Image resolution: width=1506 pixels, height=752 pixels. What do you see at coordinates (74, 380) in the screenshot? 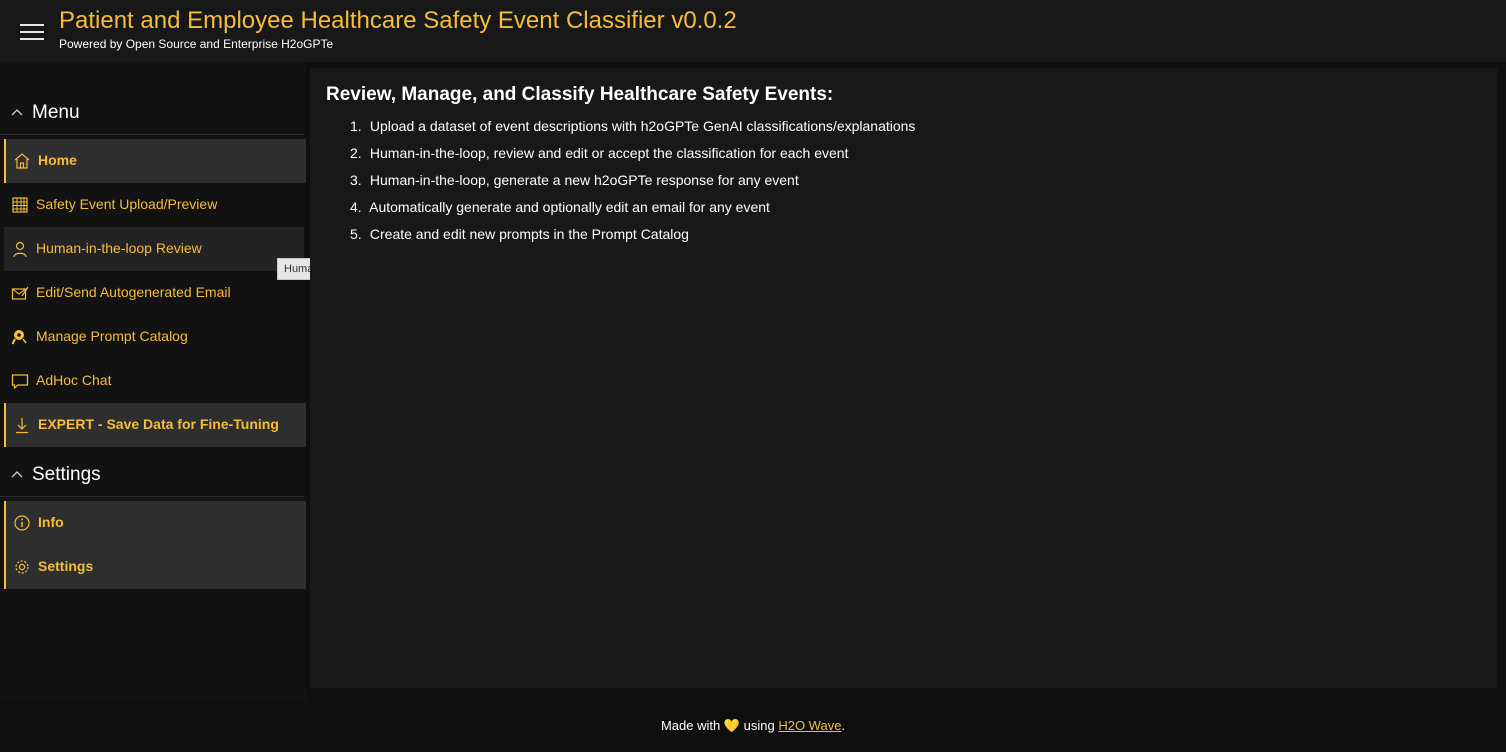
I see `sidebar-item-label: AdHoc Chat` at bounding box center [74, 380].